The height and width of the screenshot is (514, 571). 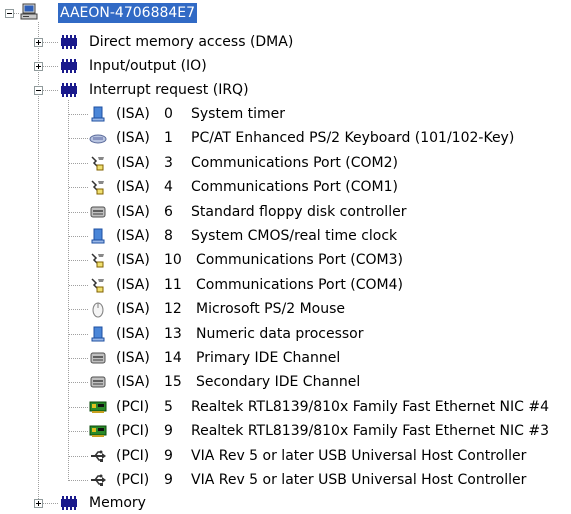 What do you see at coordinates (148, 66) in the screenshot?
I see `category-io: Input/output (IO)` at bounding box center [148, 66].